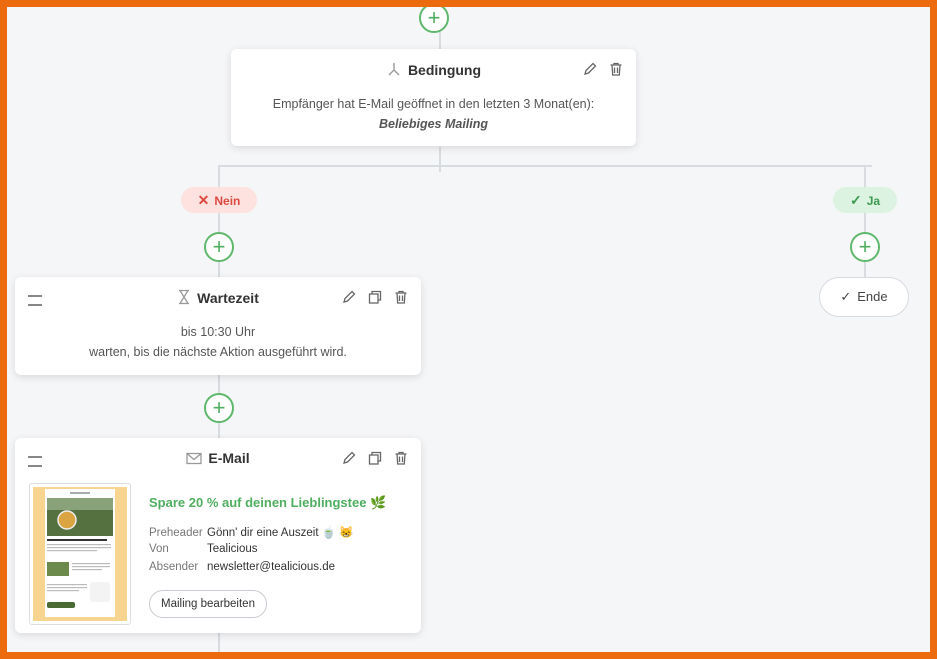 This screenshot has height=659, width=937. What do you see at coordinates (227, 201) in the screenshot?
I see `branch-no-label: Nein` at bounding box center [227, 201].